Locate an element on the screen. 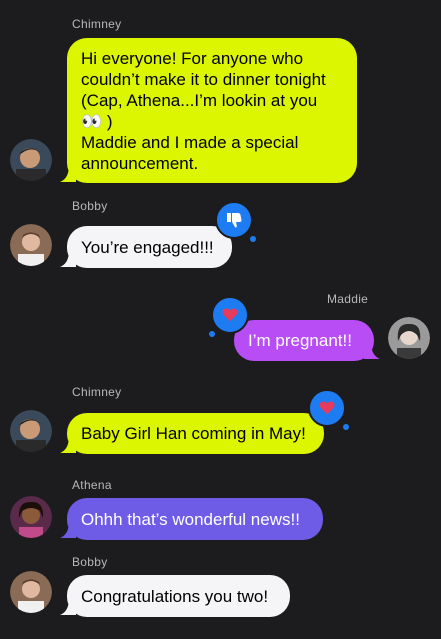  thumbs-down-icon is located at coordinates (234, 220).